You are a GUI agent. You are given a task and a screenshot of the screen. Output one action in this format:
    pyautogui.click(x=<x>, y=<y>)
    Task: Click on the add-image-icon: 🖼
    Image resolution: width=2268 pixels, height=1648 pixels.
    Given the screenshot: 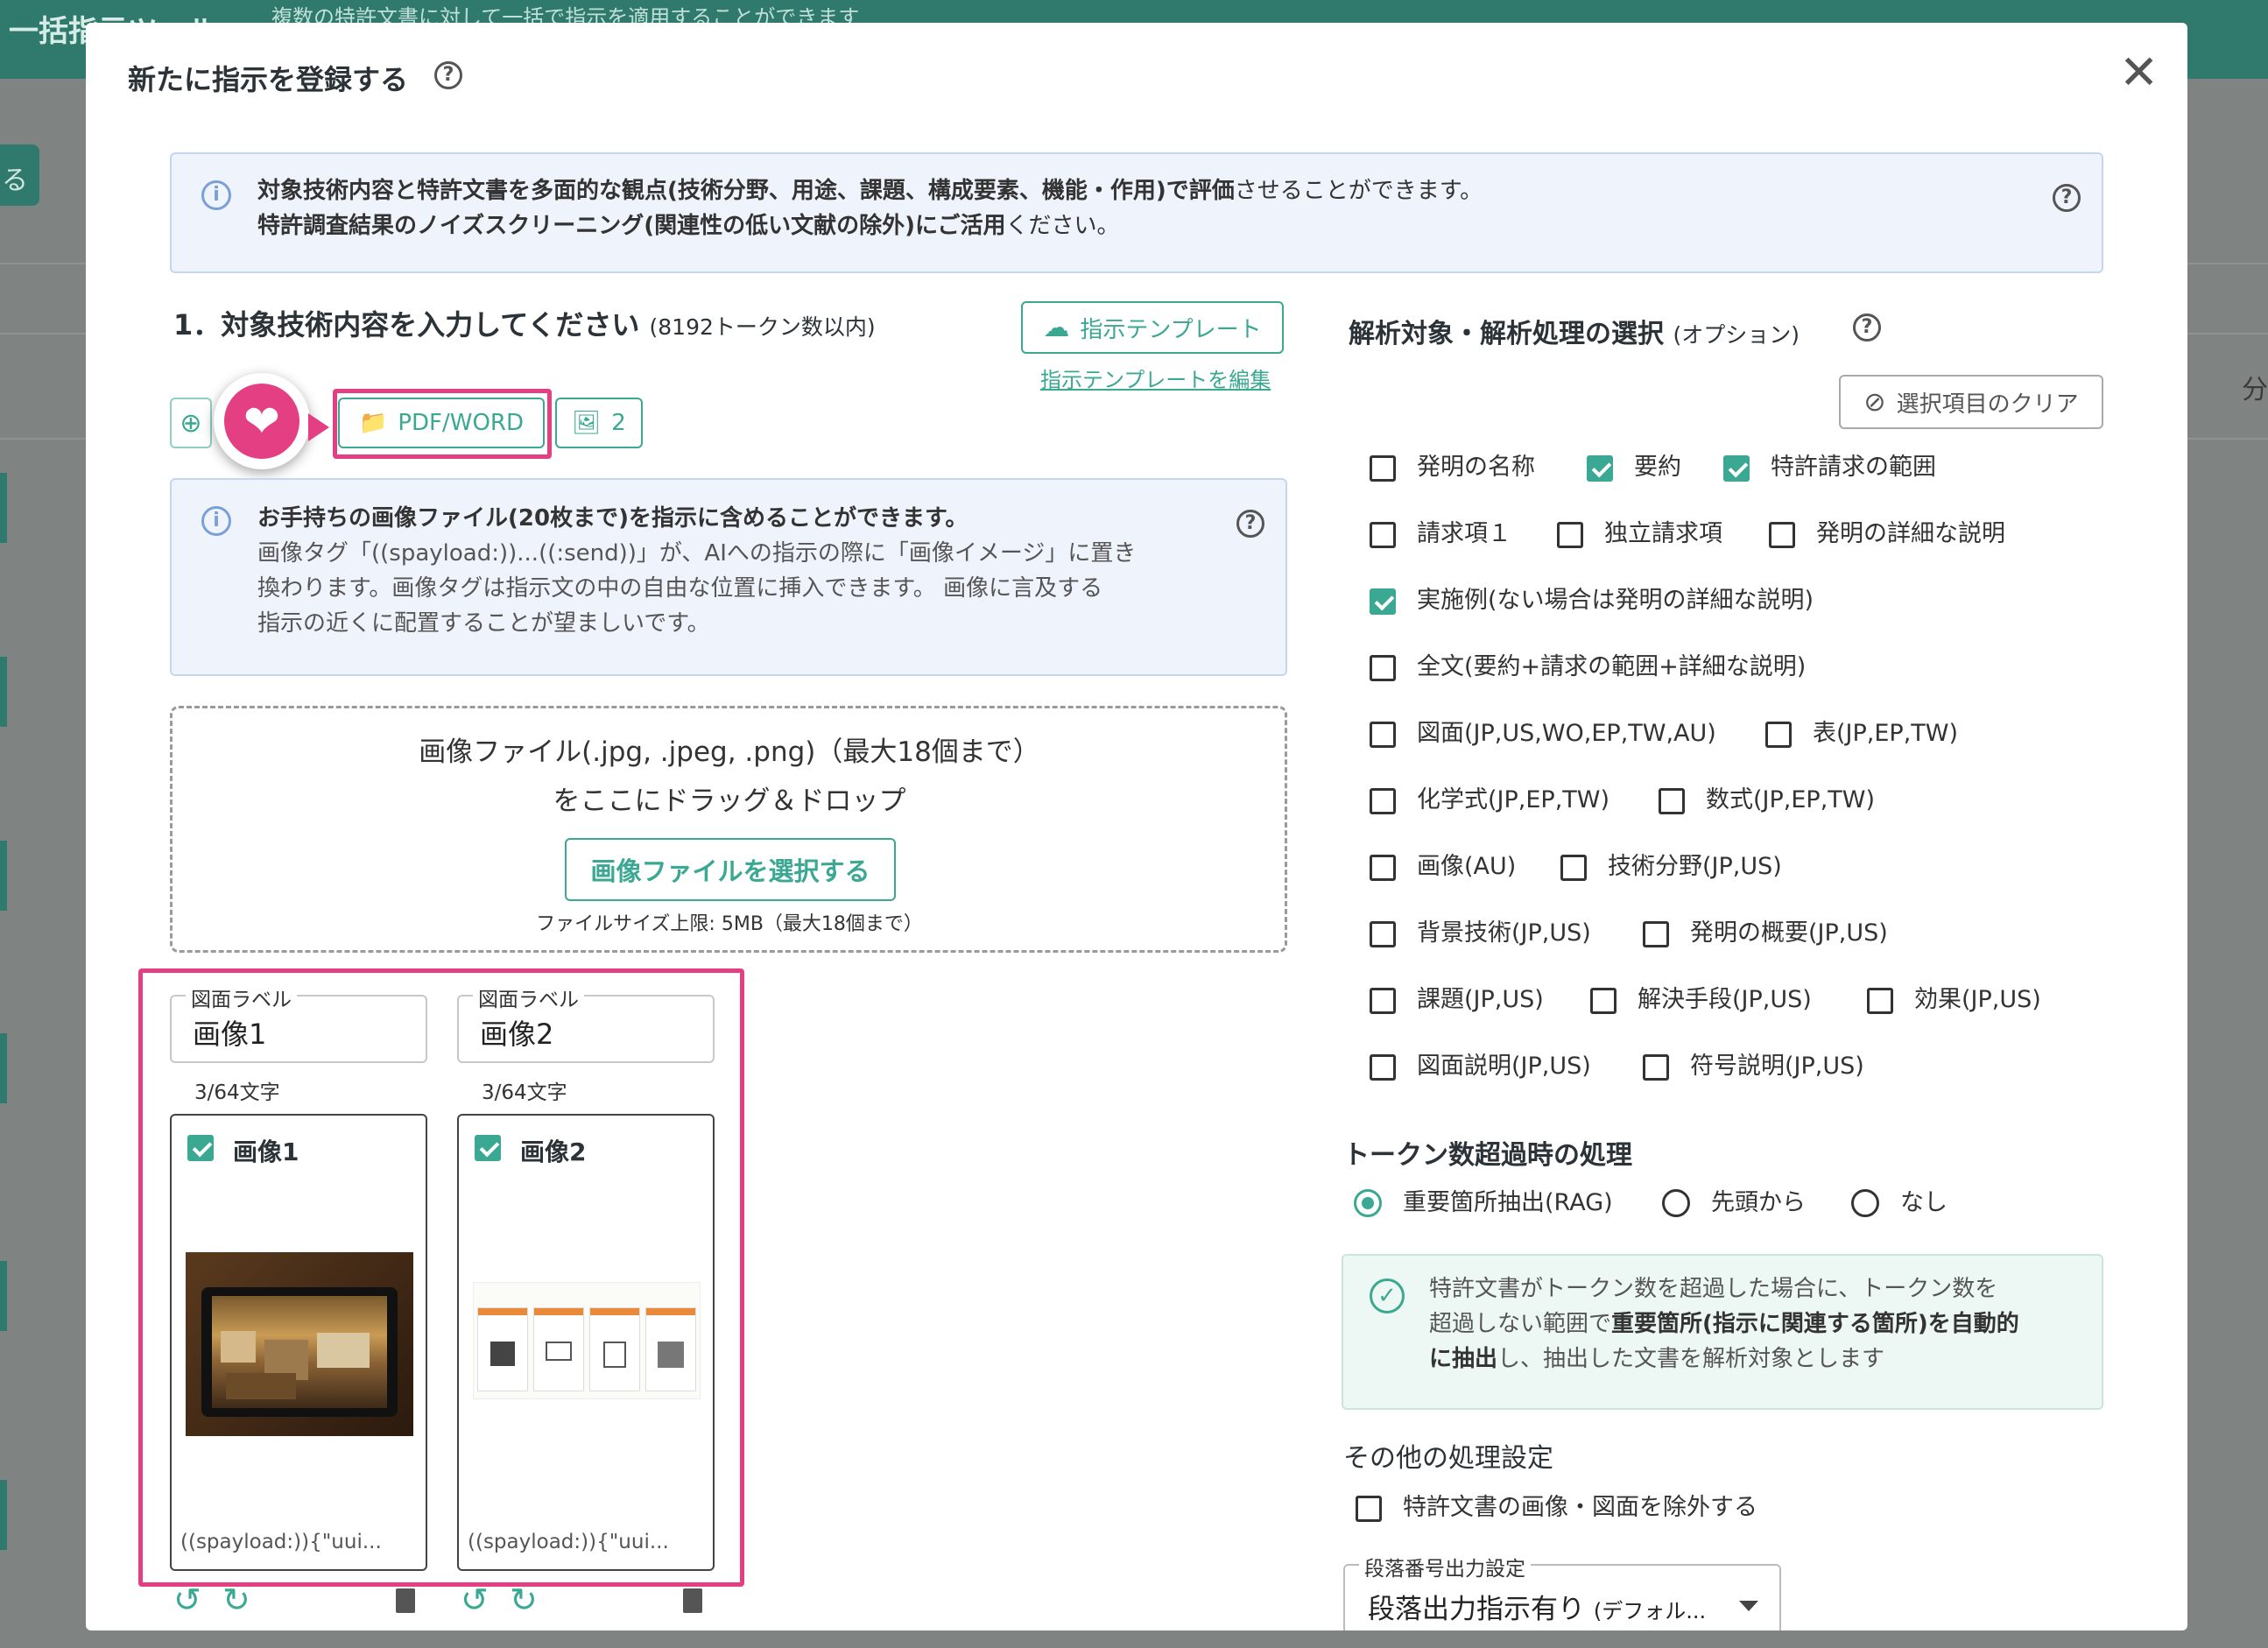 What is the action you would take?
    pyautogui.click(x=587, y=423)
    